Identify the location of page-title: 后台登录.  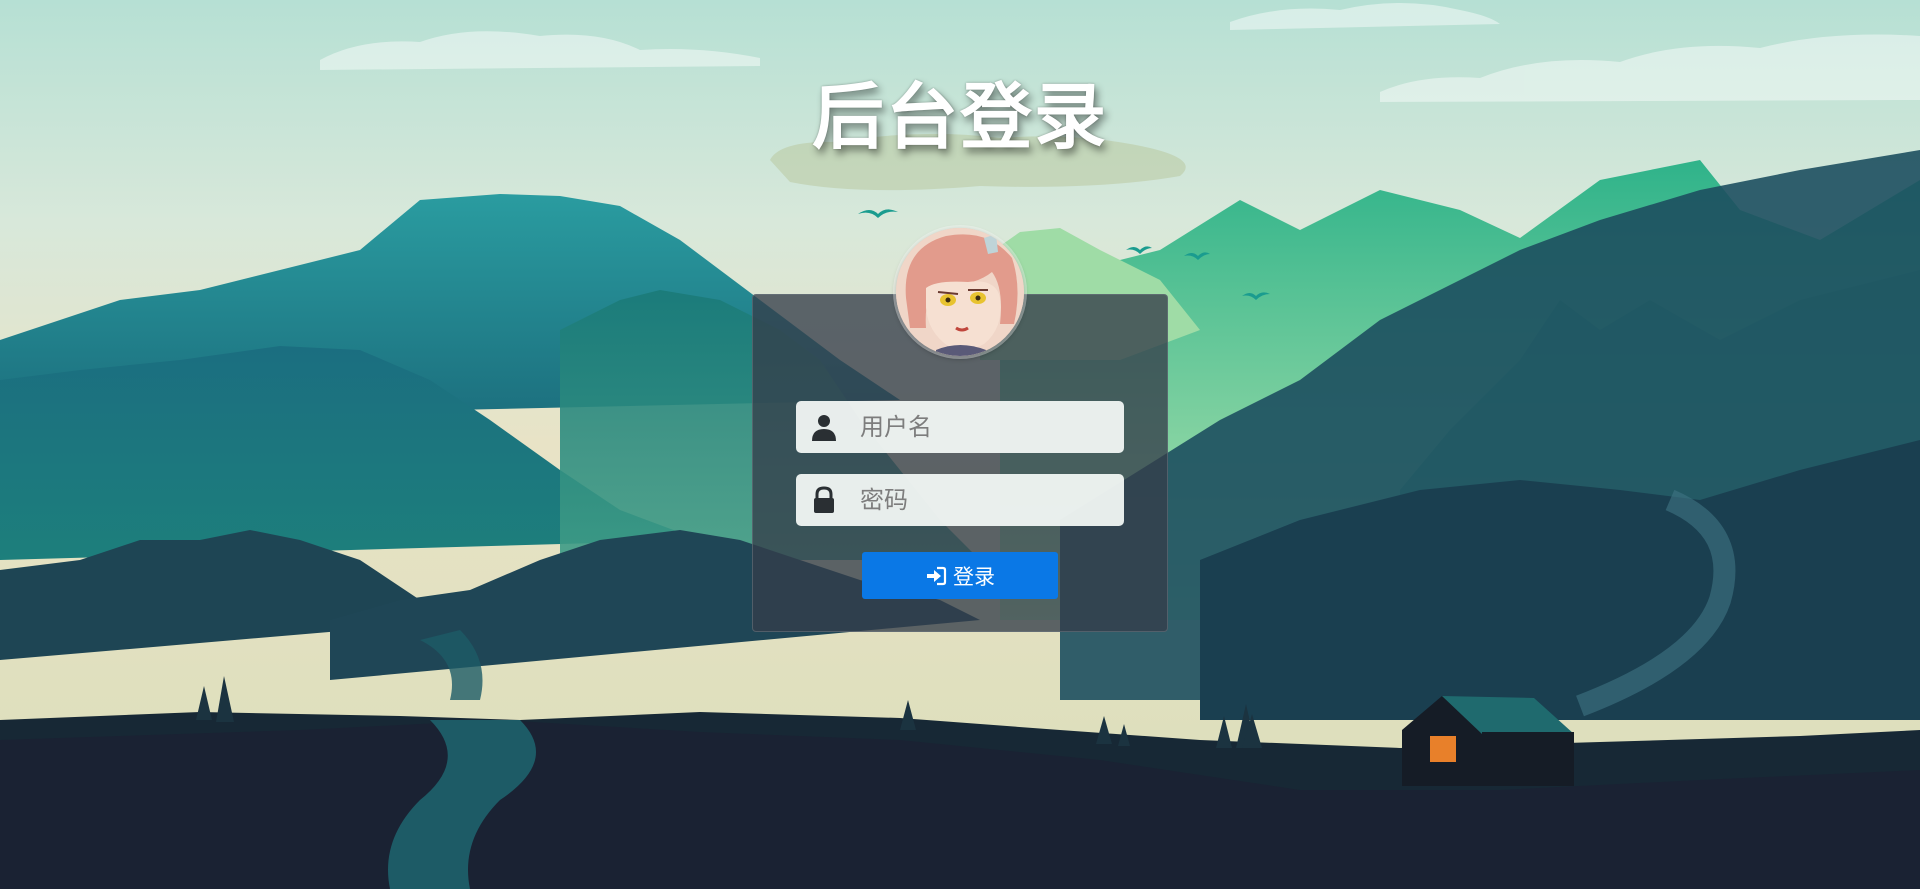
(959, 117).